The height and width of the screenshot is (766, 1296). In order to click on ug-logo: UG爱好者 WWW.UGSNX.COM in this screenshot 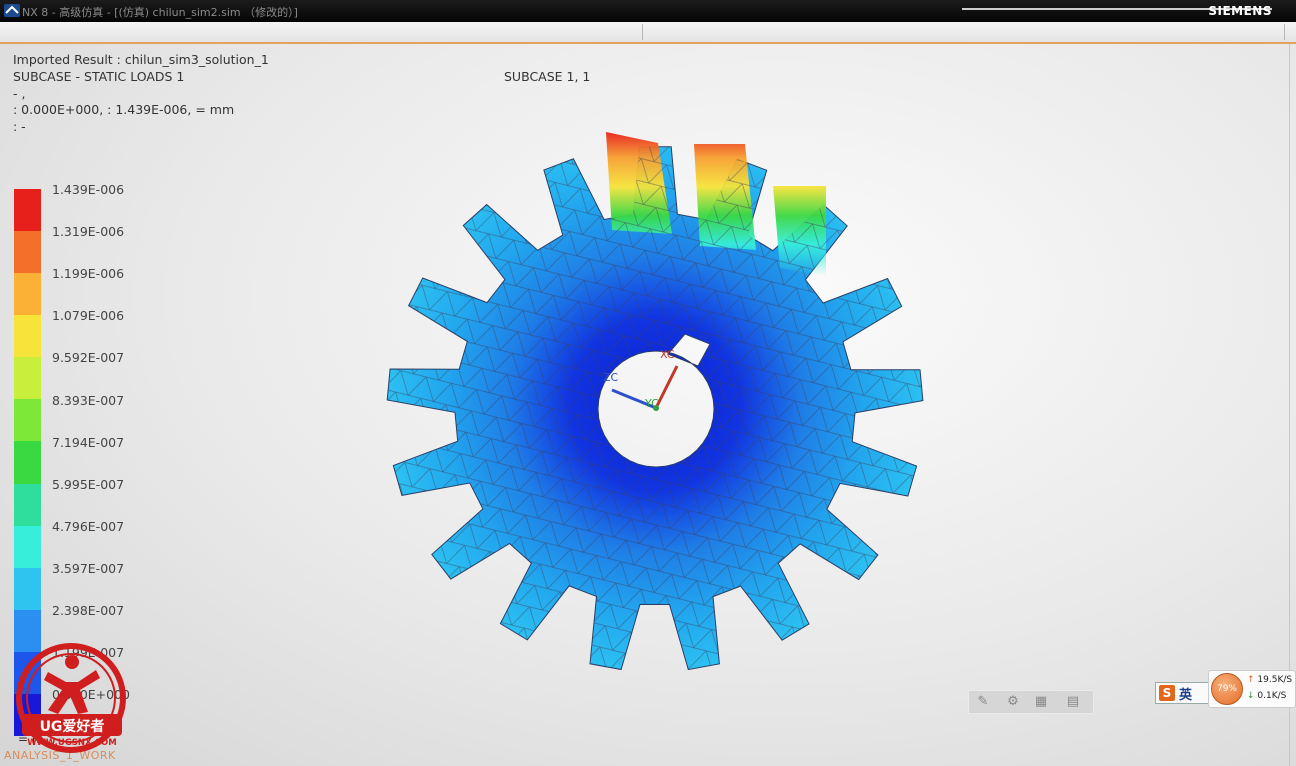, I will do `click(71, 698)`.